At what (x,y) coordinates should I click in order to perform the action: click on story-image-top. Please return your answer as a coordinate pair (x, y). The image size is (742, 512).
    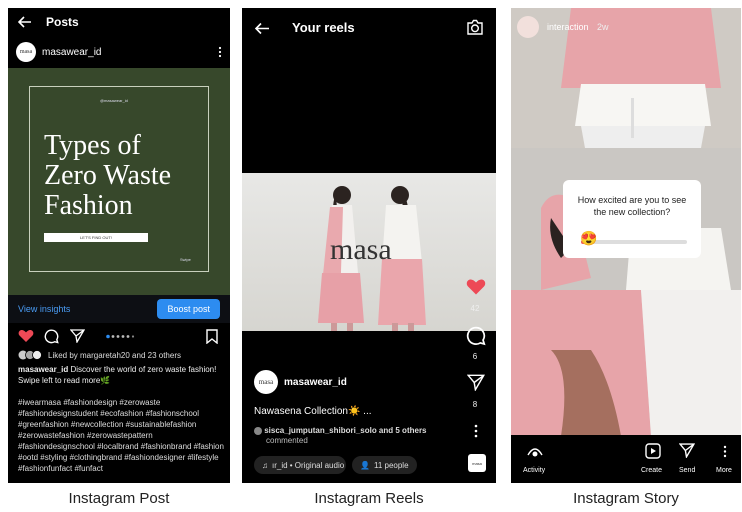
    Looking at the image, I should click on (626, 78).